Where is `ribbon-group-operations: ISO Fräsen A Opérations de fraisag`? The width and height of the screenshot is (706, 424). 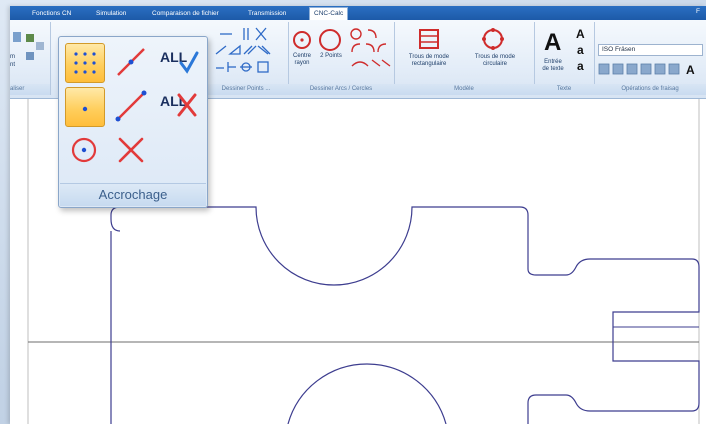 ribbon-group-operations: ISO Fräsen A Opérations de fraisag is located at coordinates (650, 58).